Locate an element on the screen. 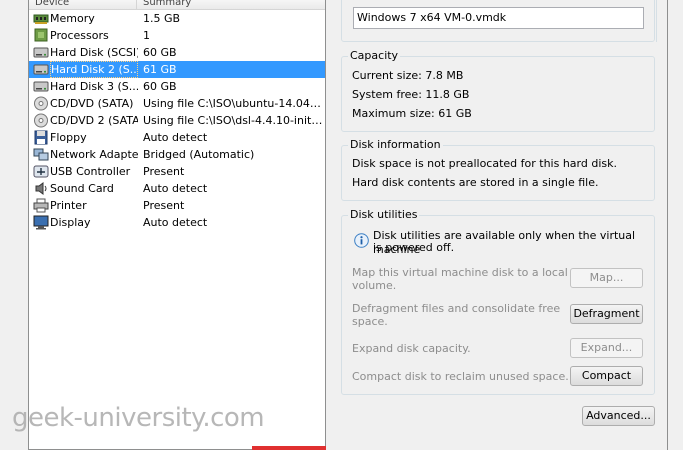 Image resolution: width=683 pixels, height=450 pixels. window-border is located at coordinates (667, 225).